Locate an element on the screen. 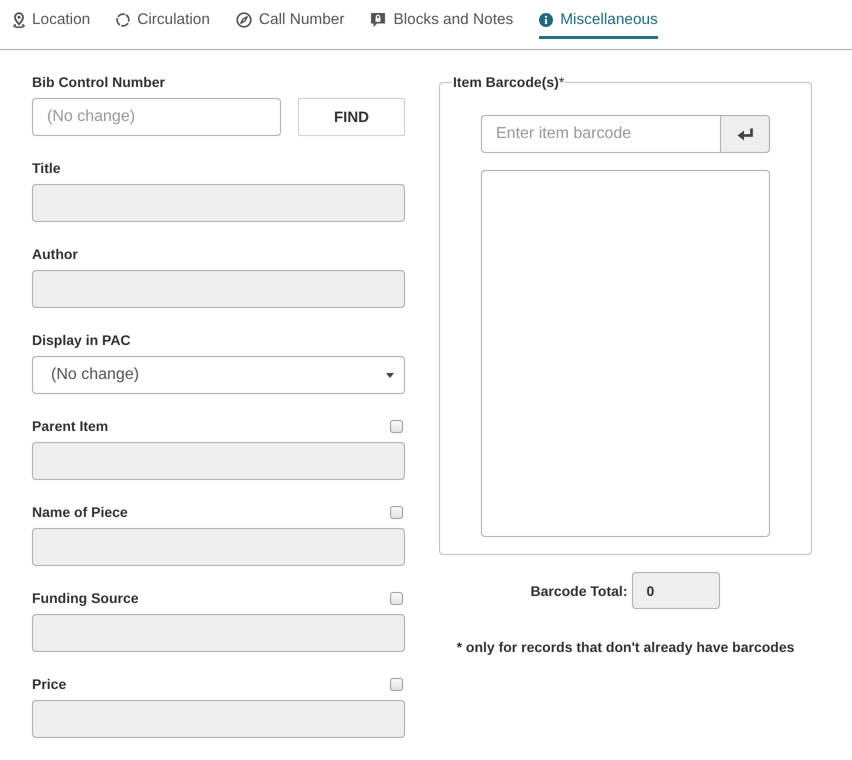  info-icon is located at coordinates (546, 20).